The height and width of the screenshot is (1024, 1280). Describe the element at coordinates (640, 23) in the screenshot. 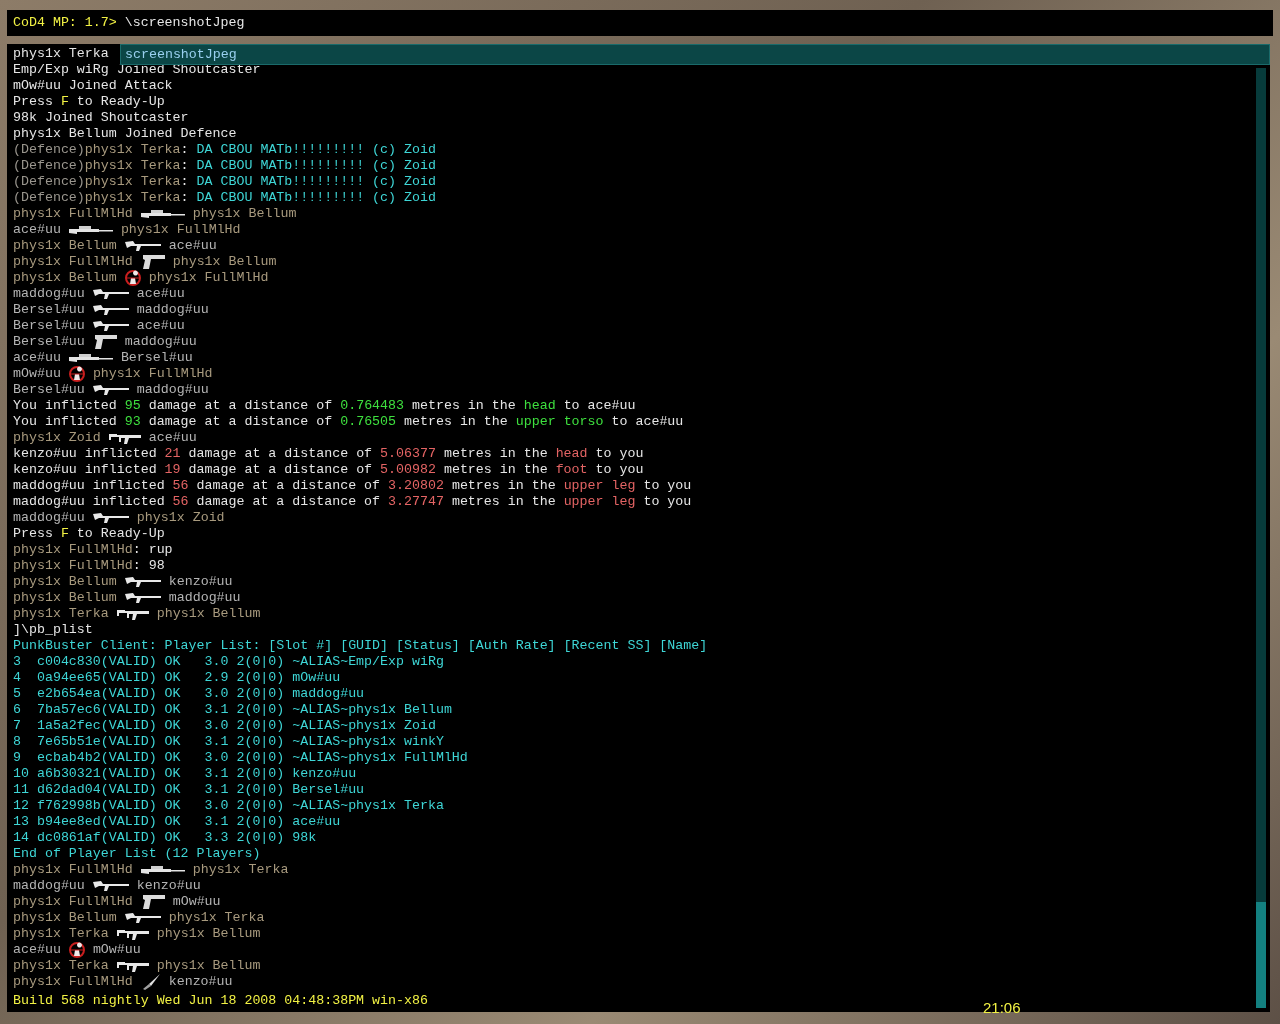

I see `console-input-field: CoD4 MP: 1.7> \screenshotJpeg` at that location.